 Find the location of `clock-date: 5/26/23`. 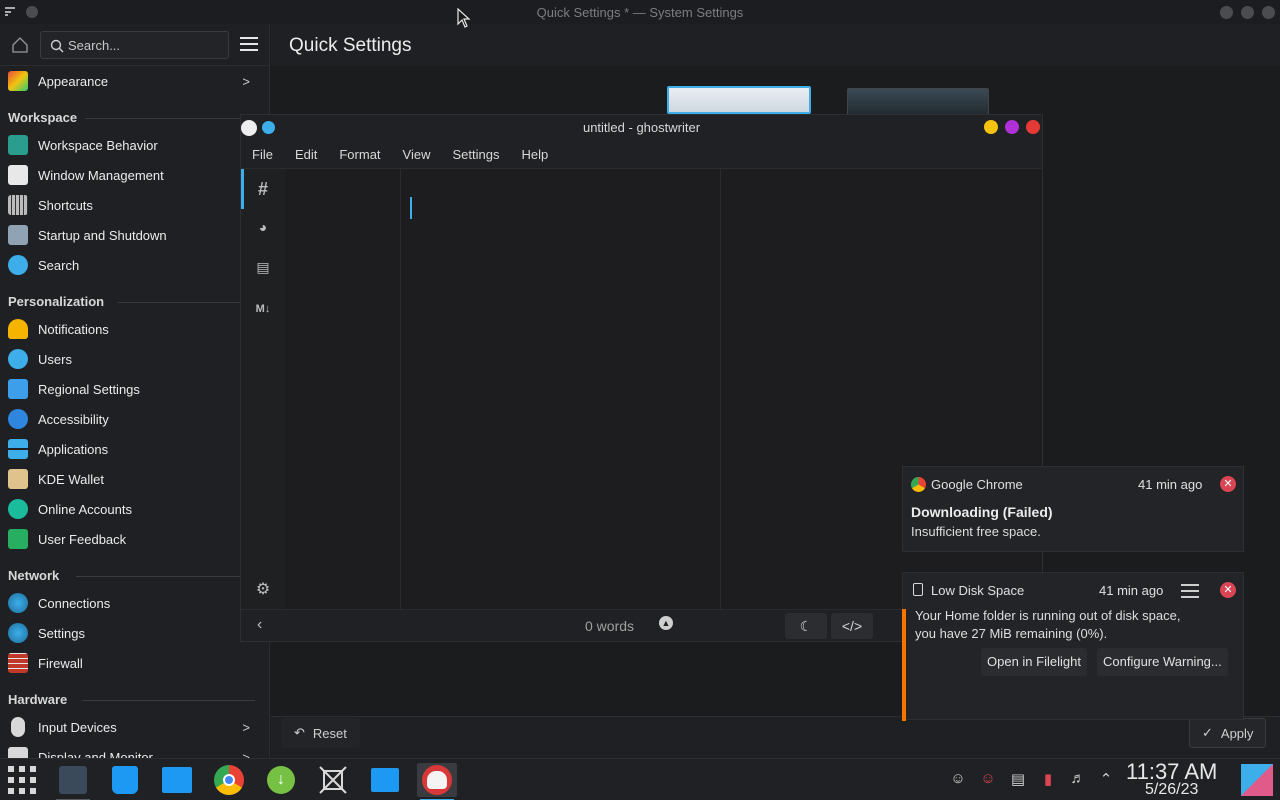

clock-date: 5/26/23 is located at coordinates (1171, 790).